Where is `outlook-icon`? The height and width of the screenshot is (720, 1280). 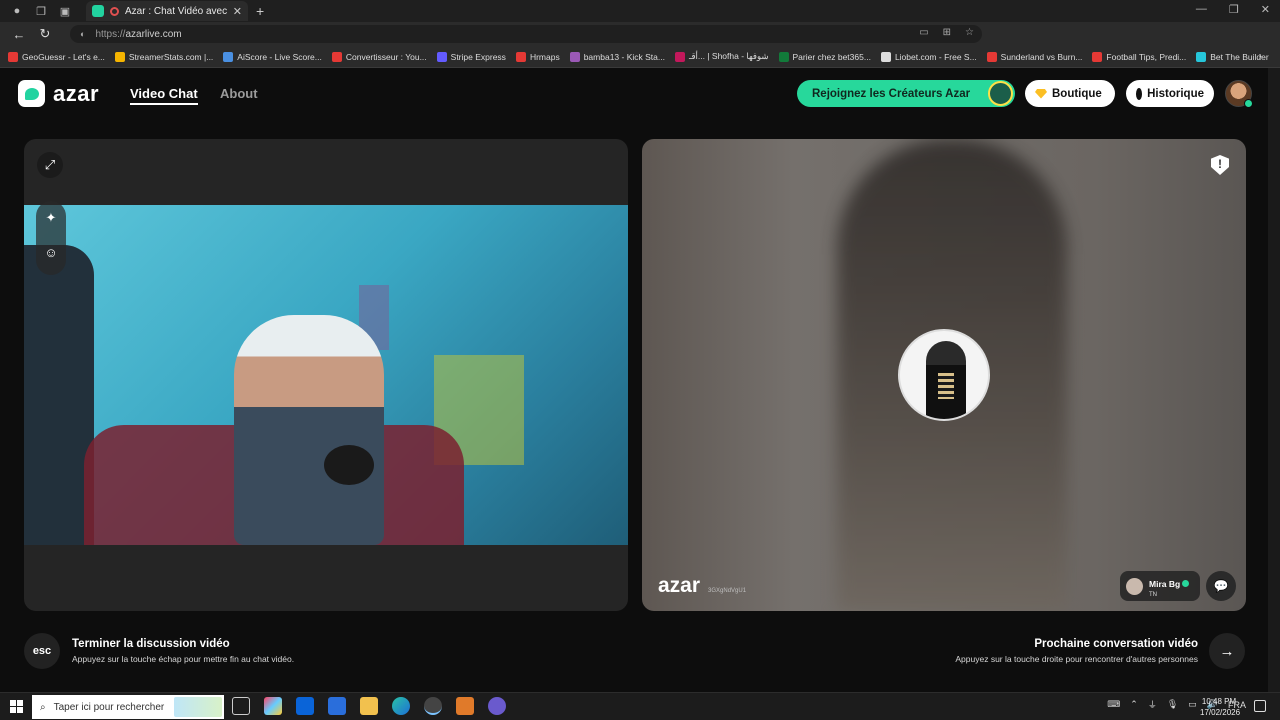 outlook-icon is located at coordinates (305, 706).